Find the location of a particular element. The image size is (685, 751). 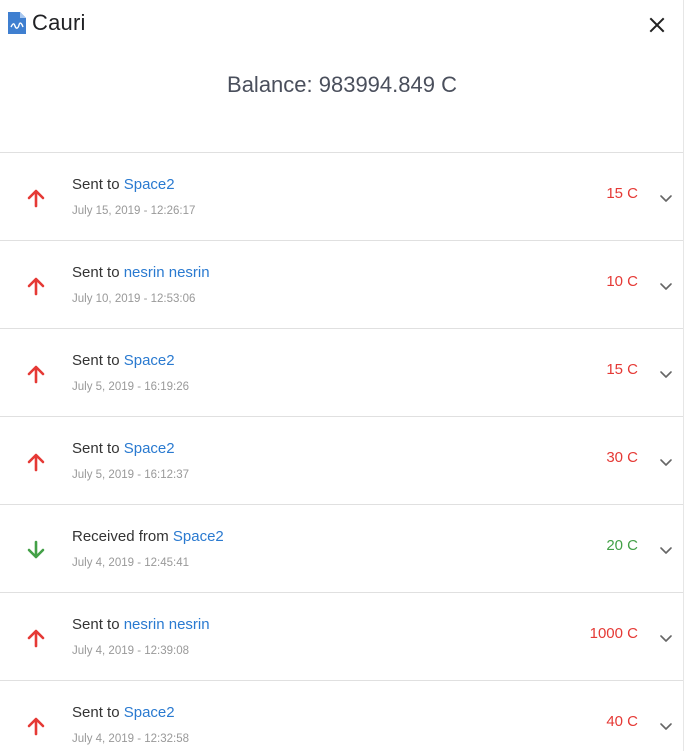

transaction-description: Received from Space2 is located at coordinates (148, 537).